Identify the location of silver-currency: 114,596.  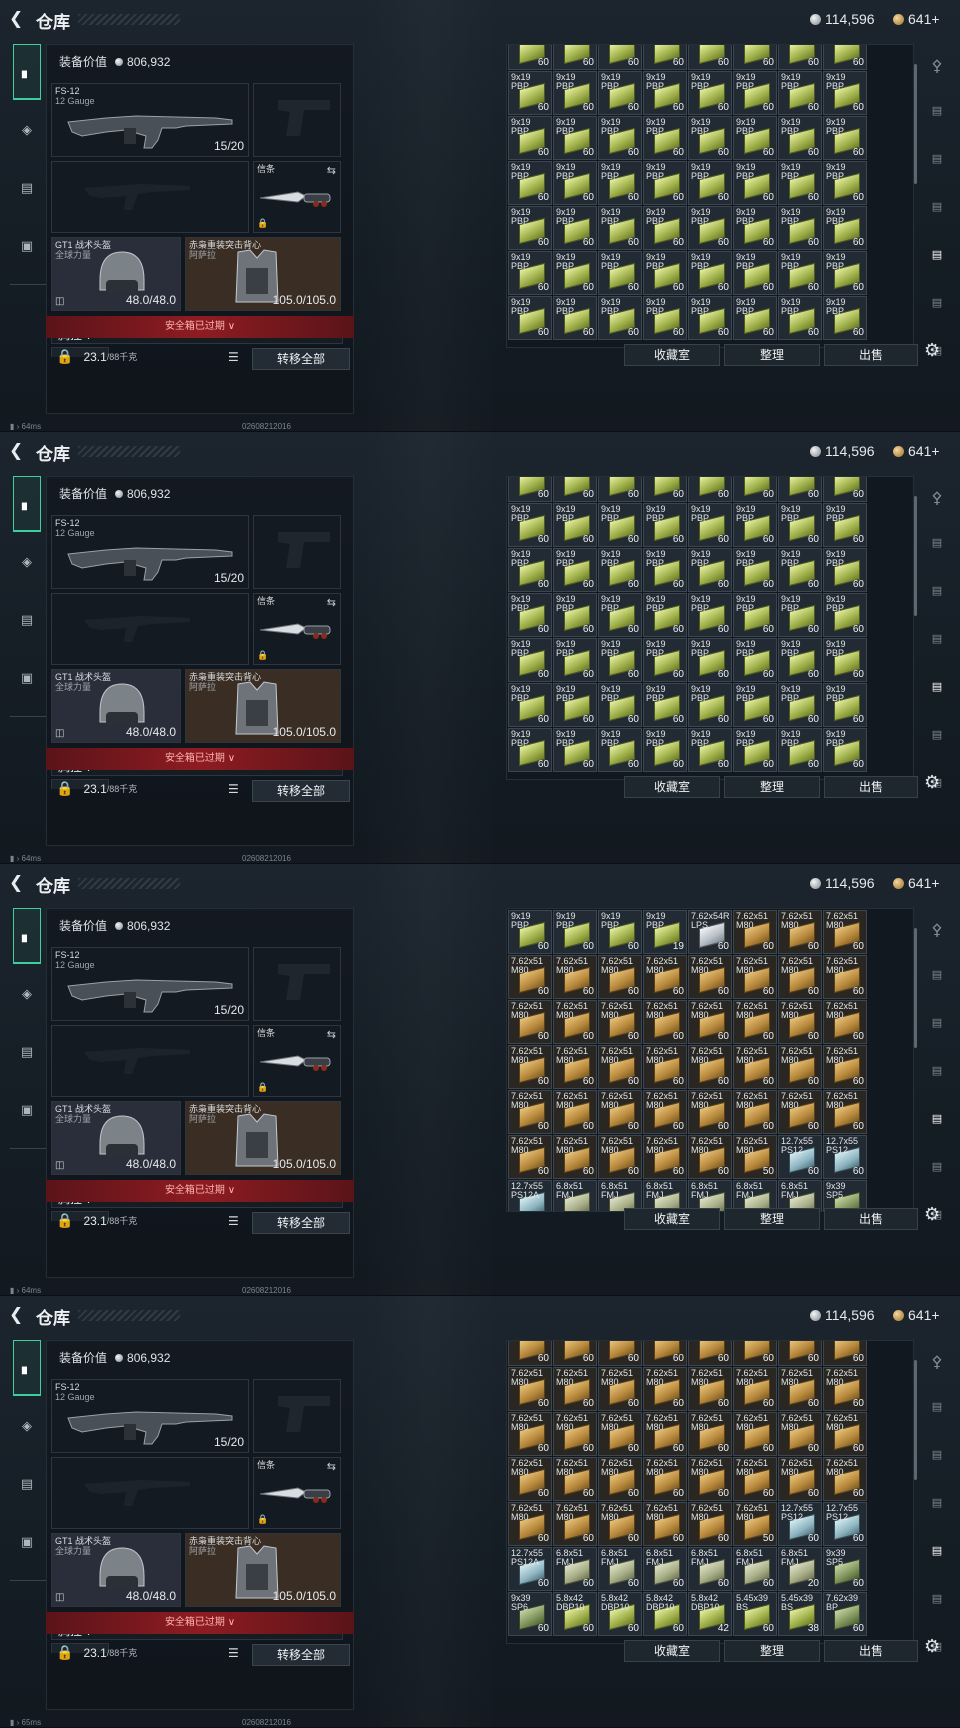
(842, 883).